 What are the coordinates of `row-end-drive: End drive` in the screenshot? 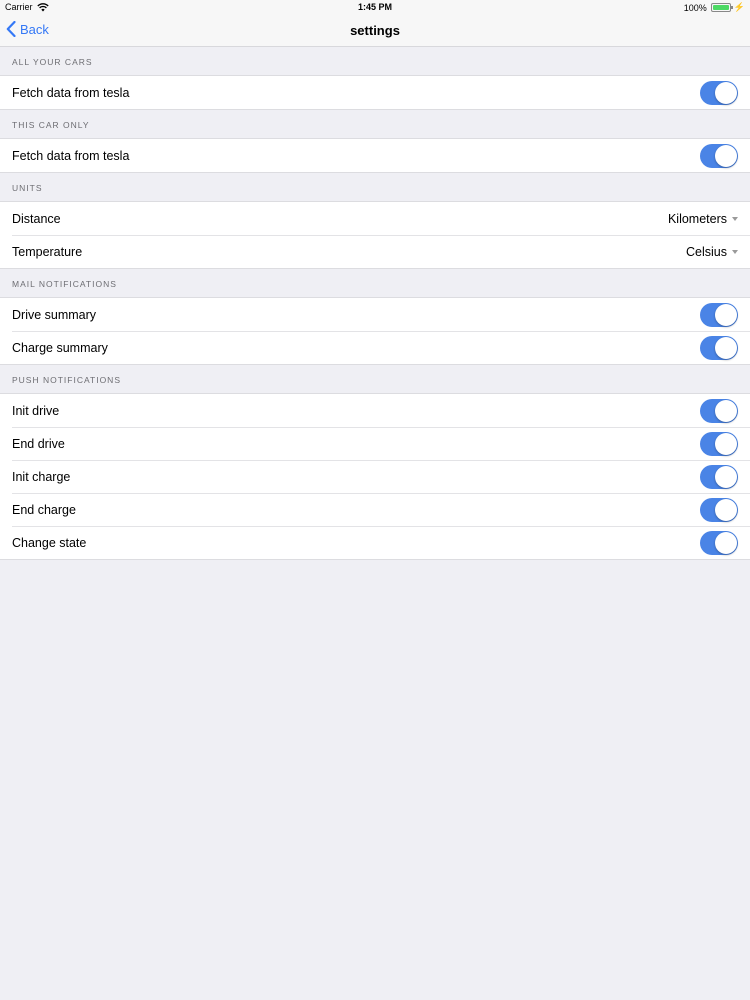 It's located at (375, 443).